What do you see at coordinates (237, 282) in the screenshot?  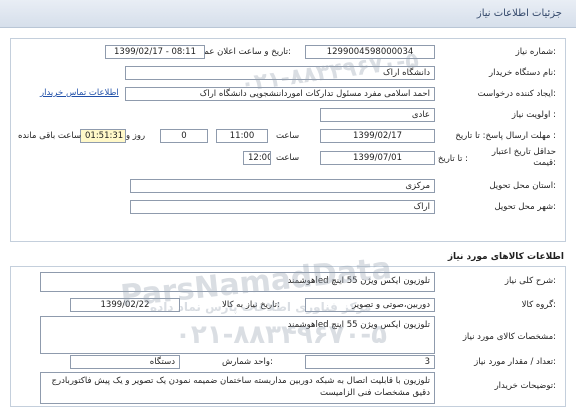 I see `summary-field: تلوزیون ایکس ویژن 55 اینچ ledهوشمند` at bounding box center [237, 282].